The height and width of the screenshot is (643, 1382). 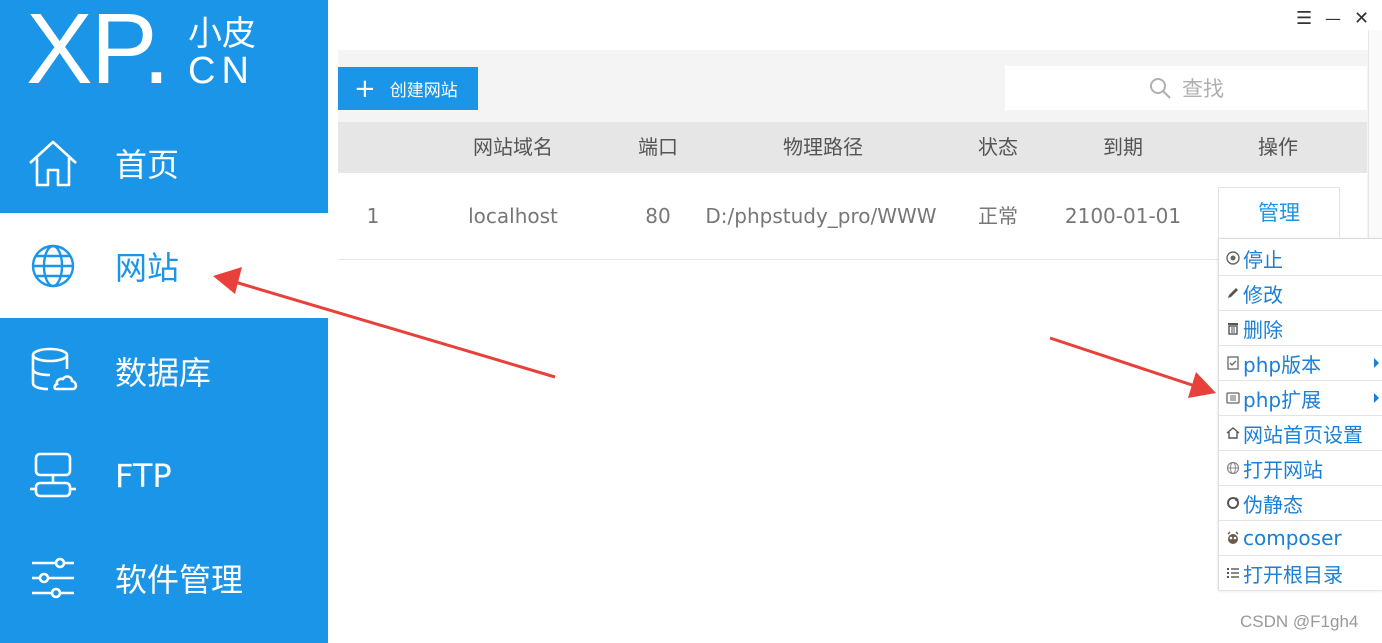 I want to click on menu-item-label: 删除, so click(x=1263, y=329).